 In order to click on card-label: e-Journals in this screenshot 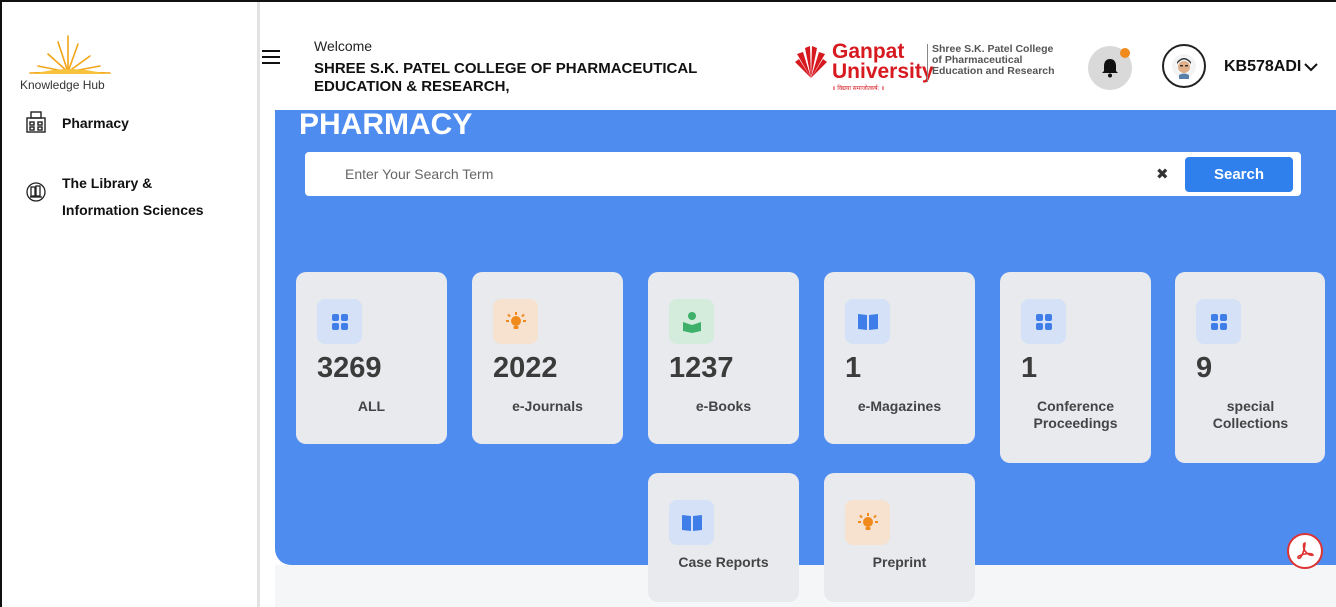, I will do `click(547, 406)`.